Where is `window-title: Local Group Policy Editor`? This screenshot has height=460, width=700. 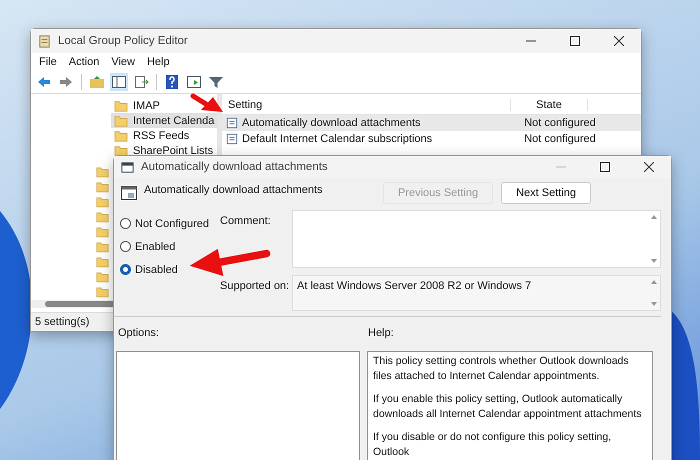
window-title: Local Group Policy Editor is located at coordinates (123, 41).